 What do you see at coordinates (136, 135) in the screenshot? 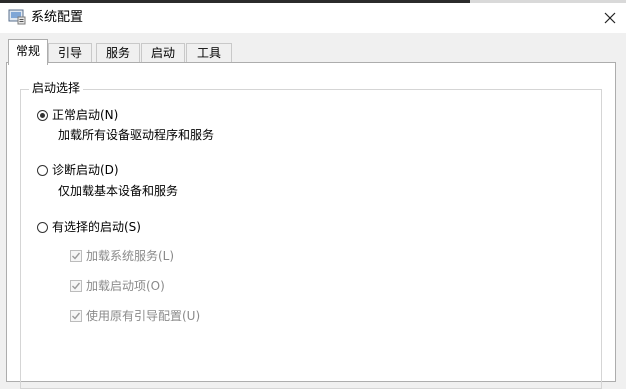
I see `normal-startup-description: 加载所有设备驱动程序和服务` at bounding box center [136, 135].